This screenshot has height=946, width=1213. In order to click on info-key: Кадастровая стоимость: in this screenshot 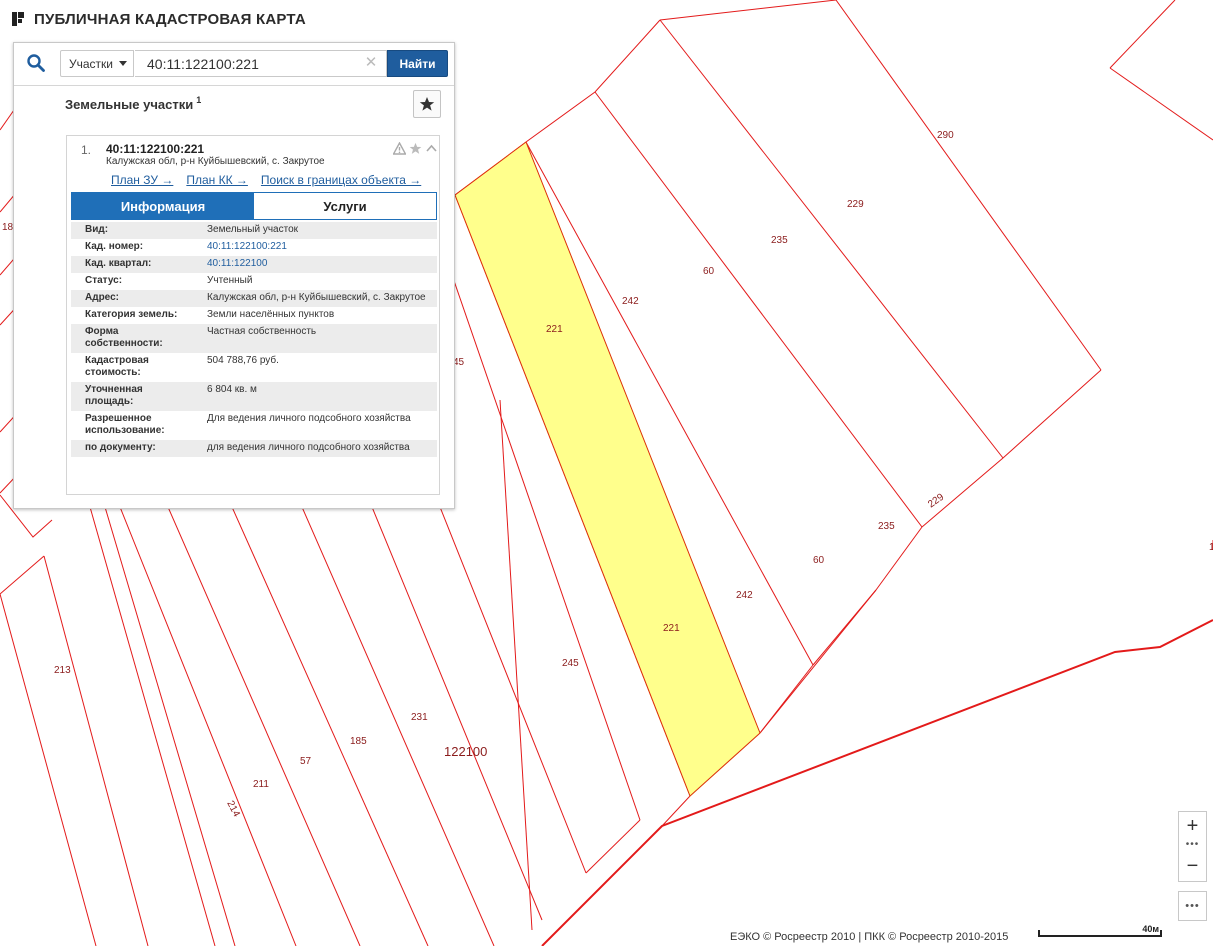, I will do `click(117, 366)`.